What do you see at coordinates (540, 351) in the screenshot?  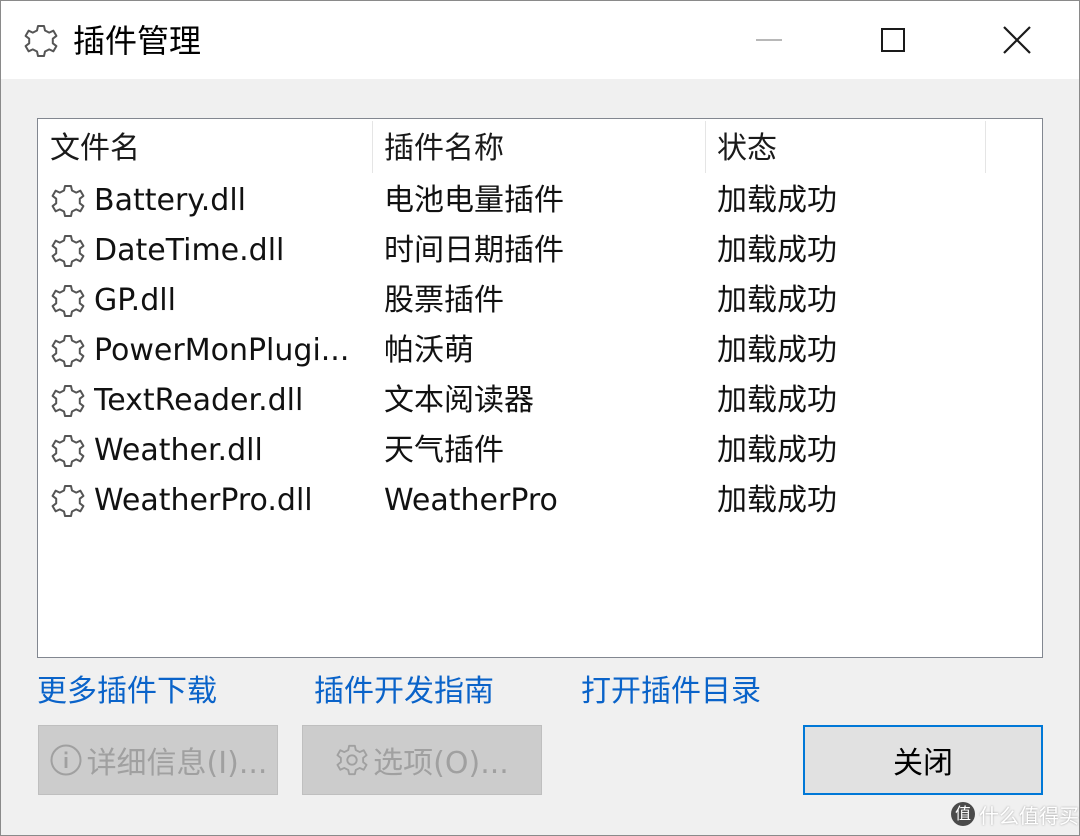 I see `table-row: PowerMonPlugi... 帕沃萌 加载成功` at bounding box center [540, 351].